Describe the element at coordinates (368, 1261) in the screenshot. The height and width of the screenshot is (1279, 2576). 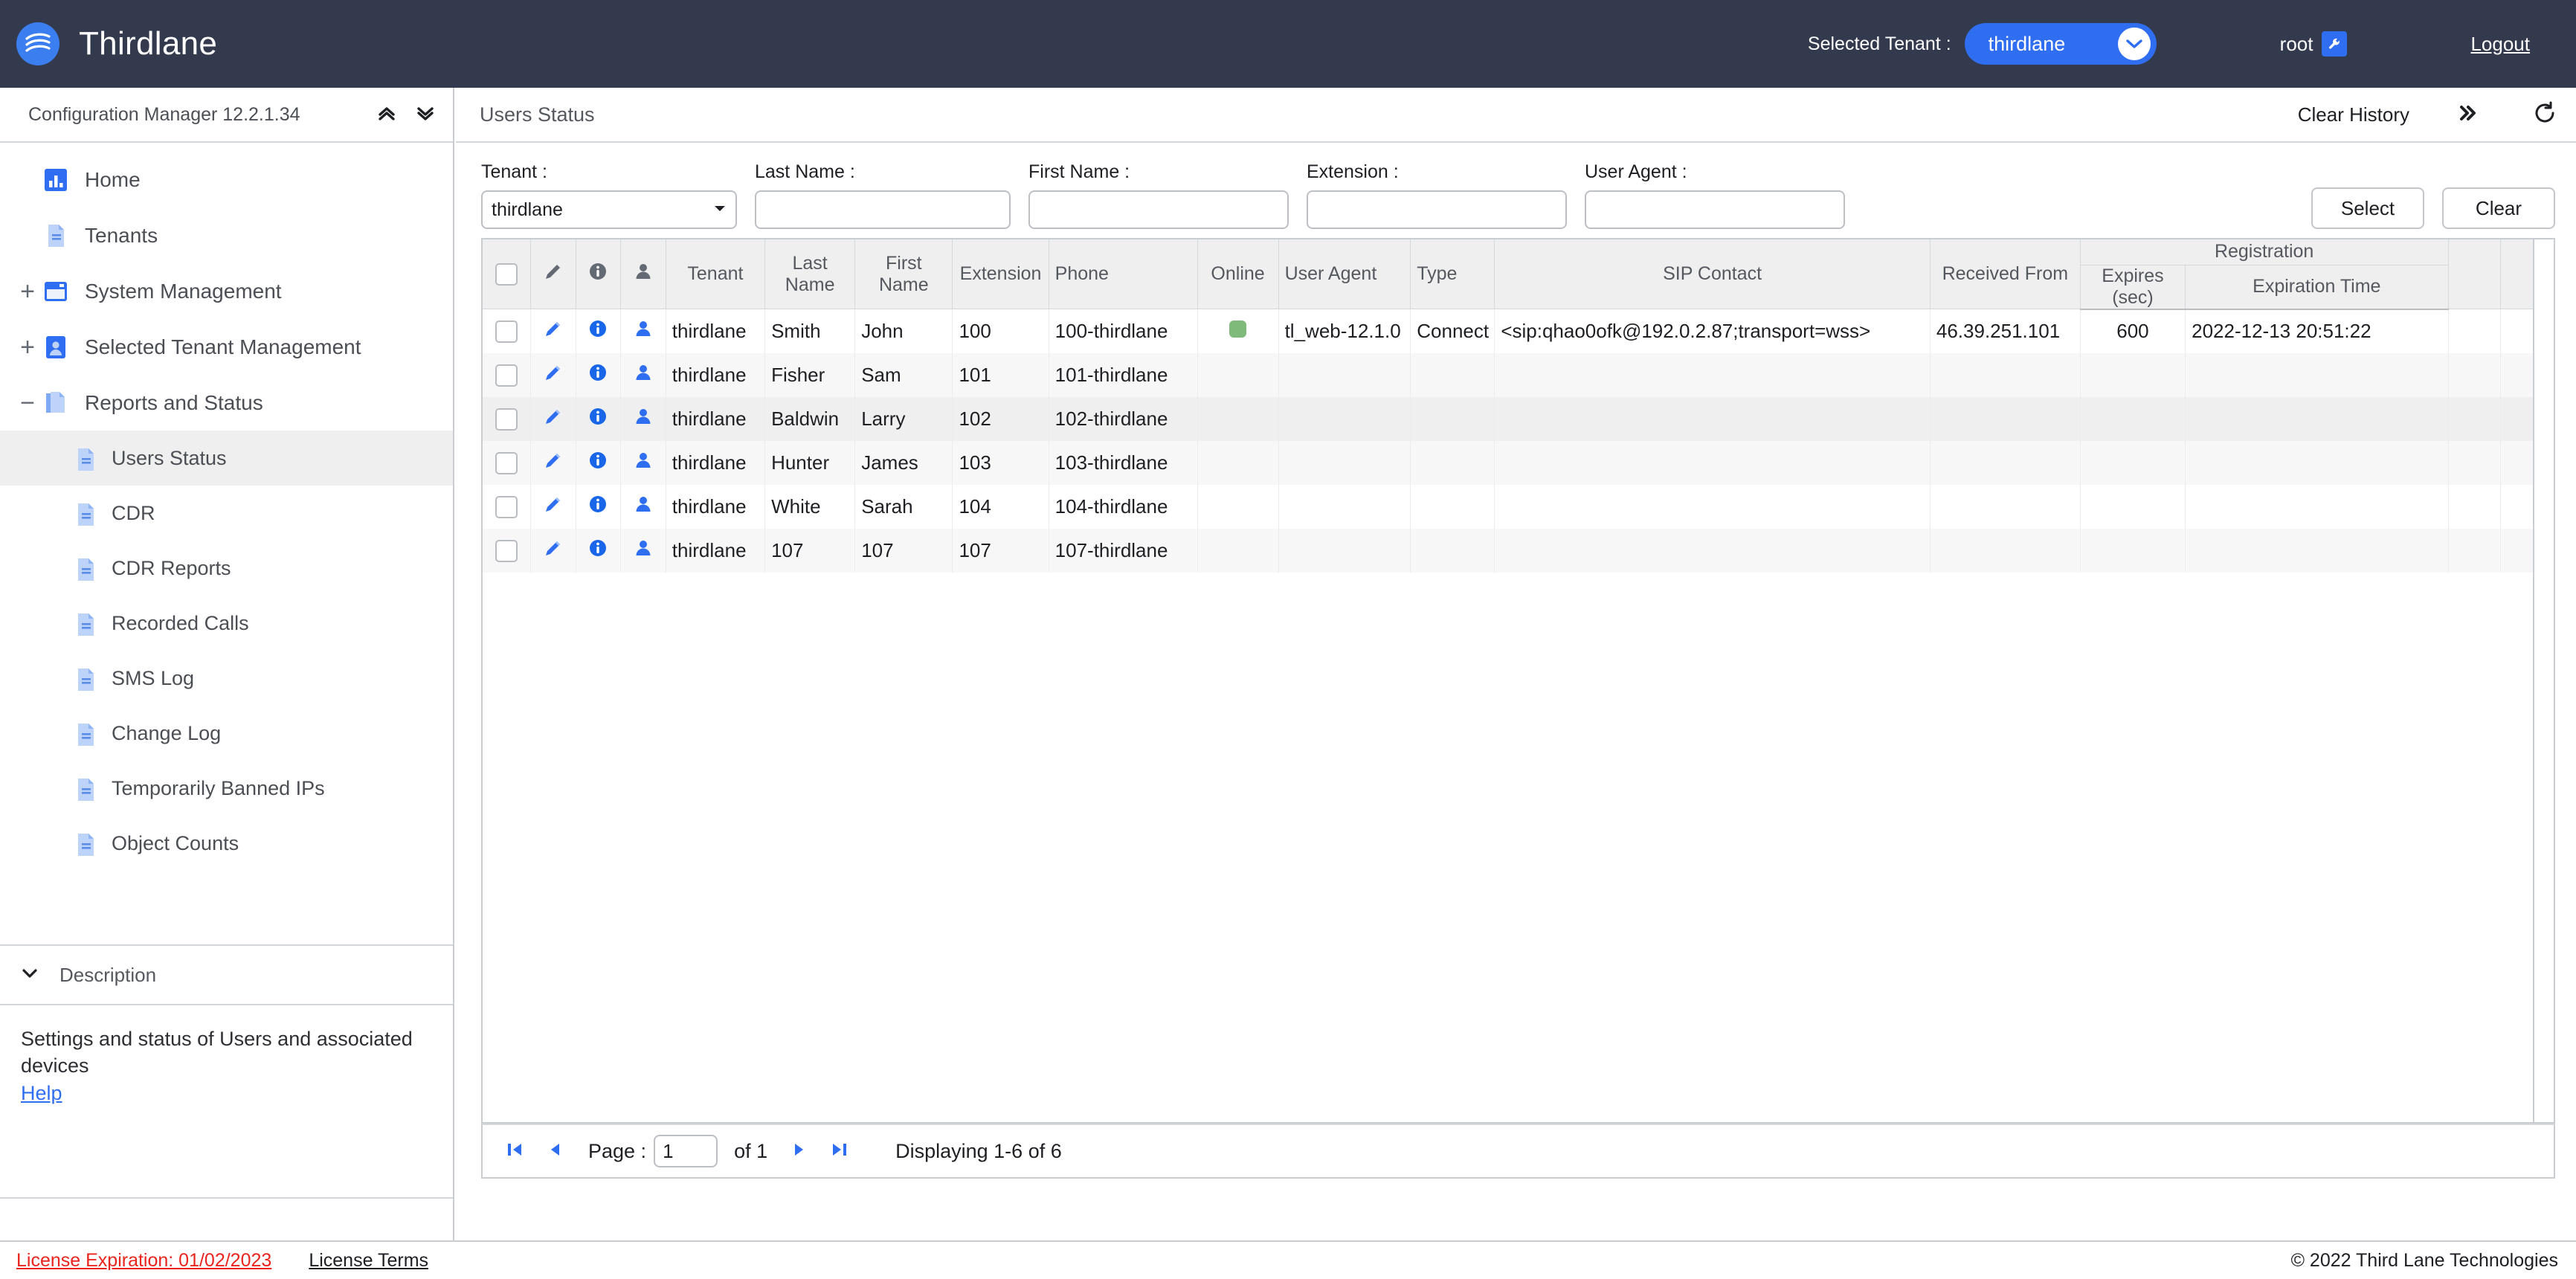
I see `license-terms-link: License Terms` at that location.